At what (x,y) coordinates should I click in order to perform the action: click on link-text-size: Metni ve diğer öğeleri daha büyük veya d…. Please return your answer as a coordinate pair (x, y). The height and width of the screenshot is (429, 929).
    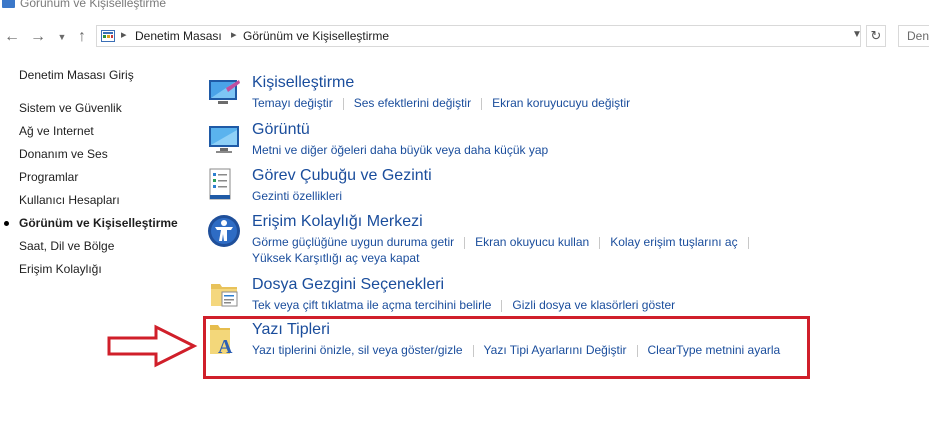
    Looking at the image, I should click on (400, 150).